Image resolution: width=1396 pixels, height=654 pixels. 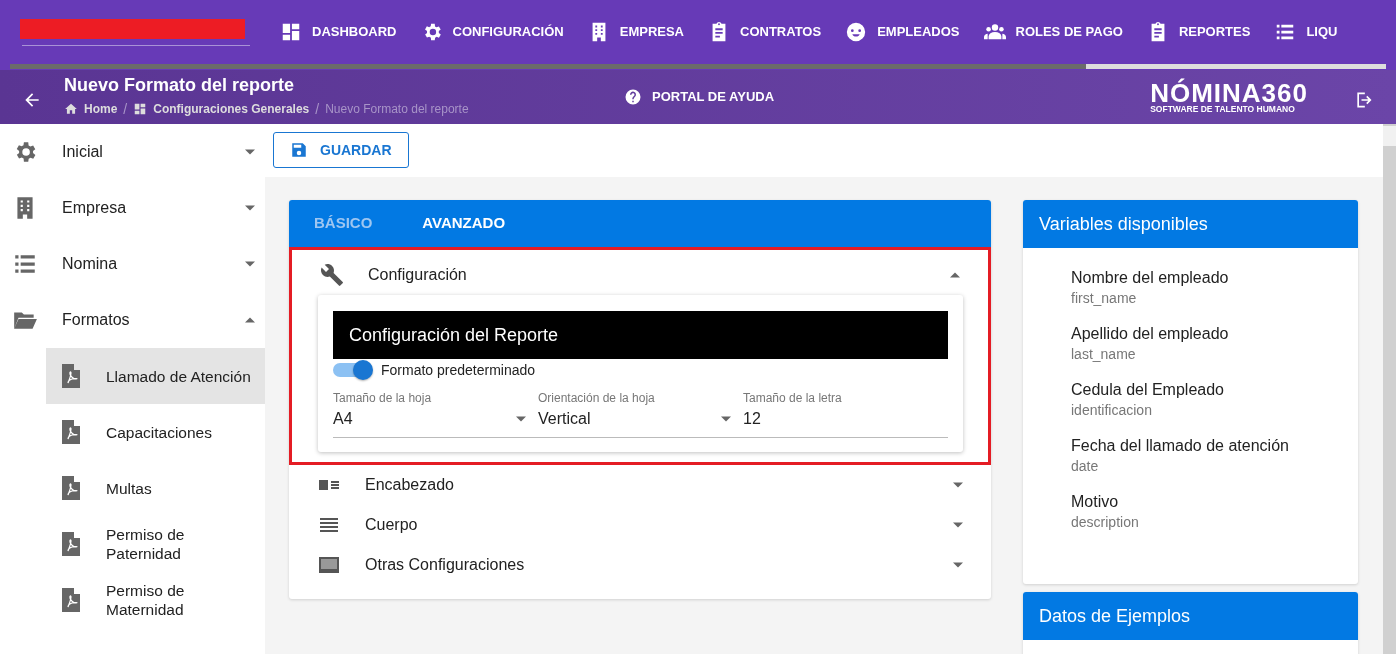 What do you see at coordinates (1095, 502) in the screenshot?
I see `variable-name: Motivo` at bounding box center [1095, 502].